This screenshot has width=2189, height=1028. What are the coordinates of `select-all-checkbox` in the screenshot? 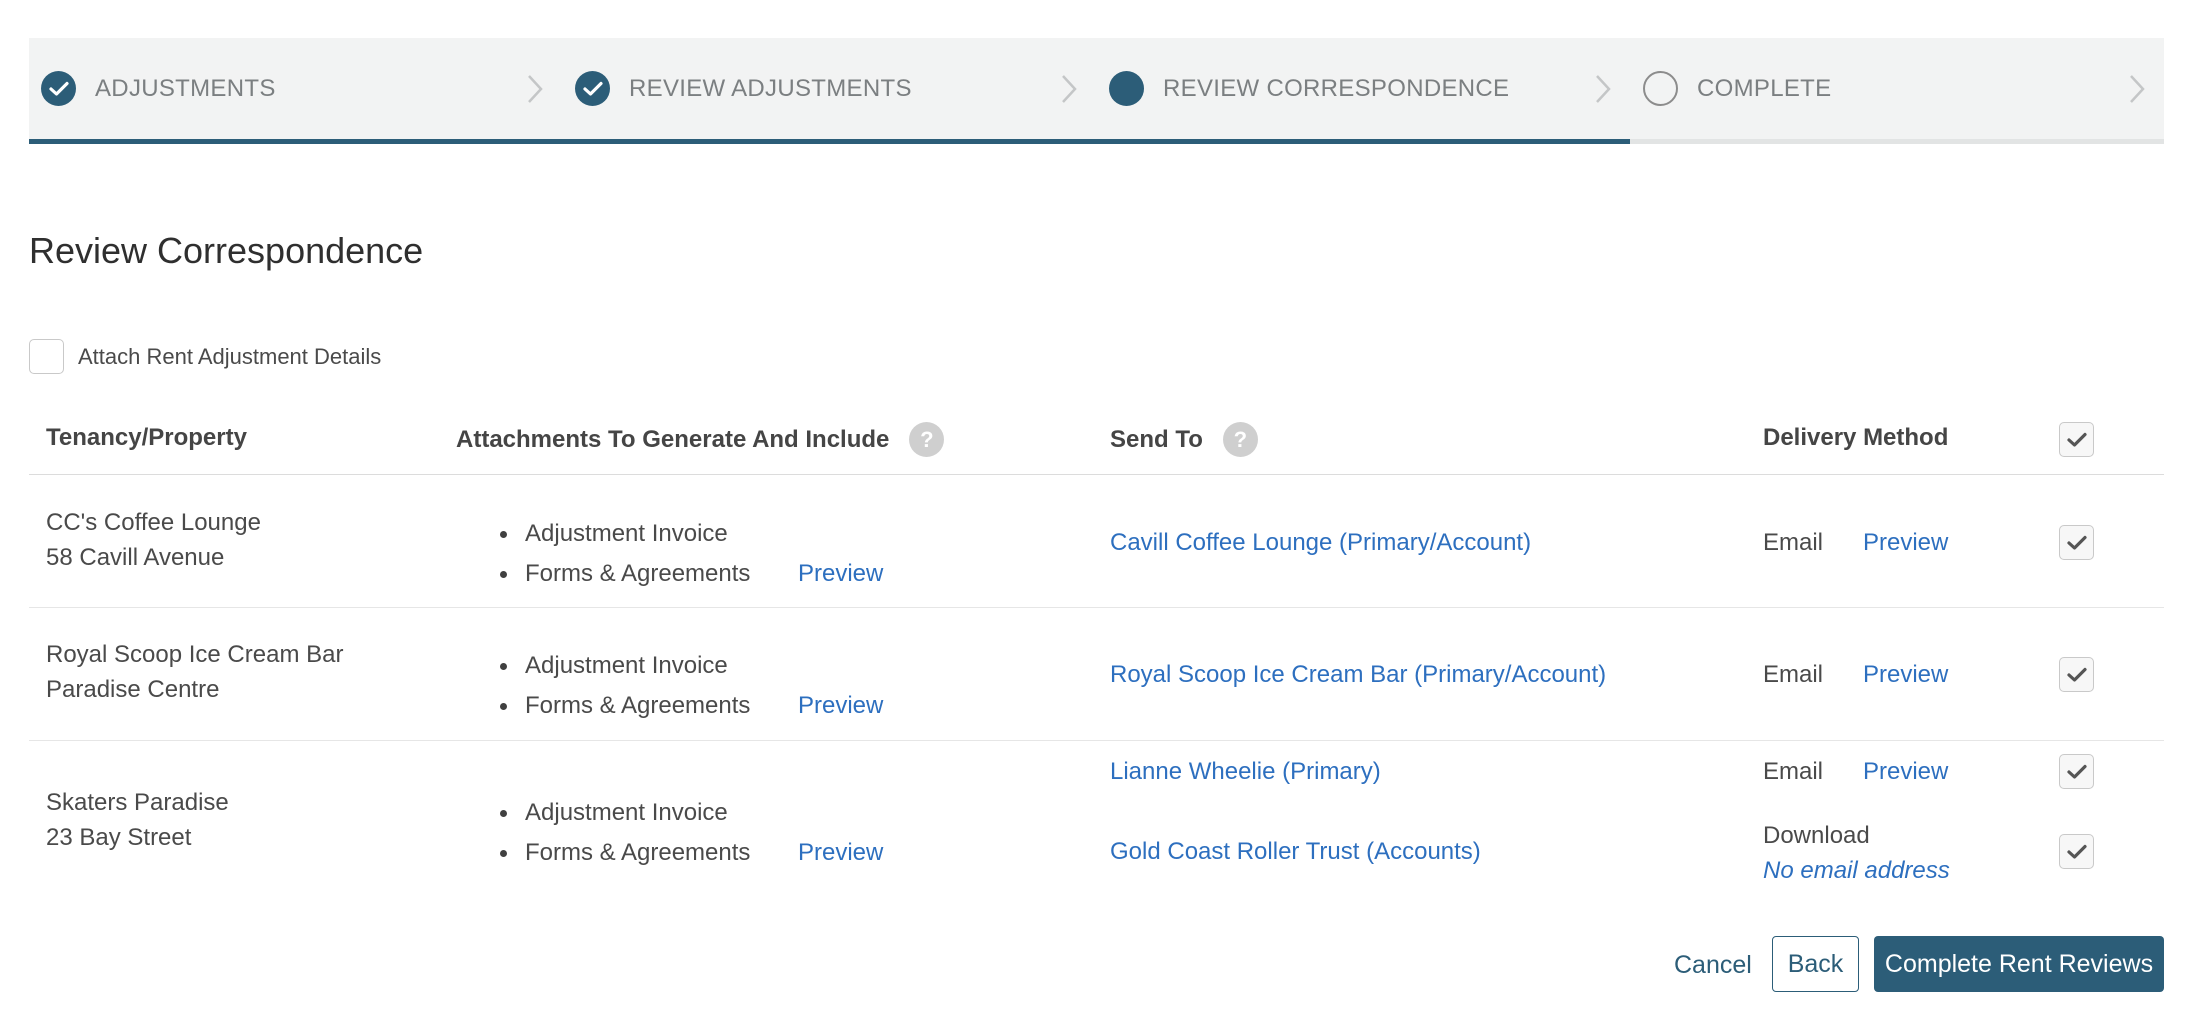 It's located at (2076, 439).